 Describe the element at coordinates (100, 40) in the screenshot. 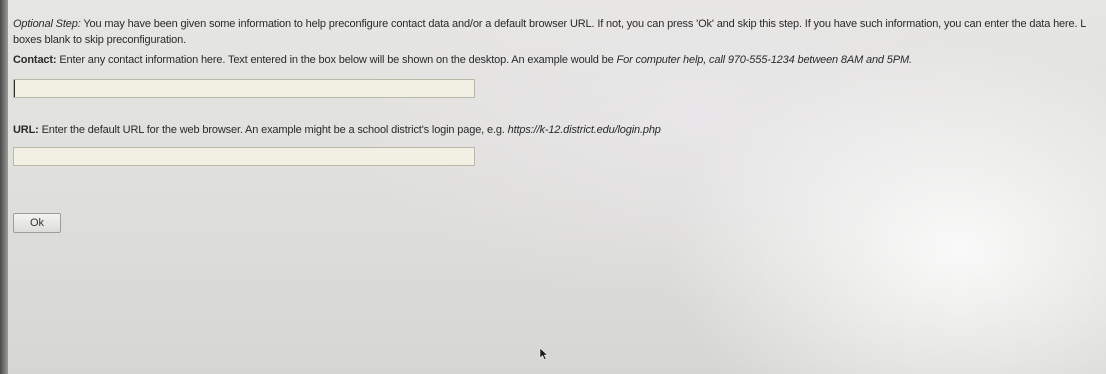

I see `intro-line-2: boxes blank to skip preconfiguration.` at that location.